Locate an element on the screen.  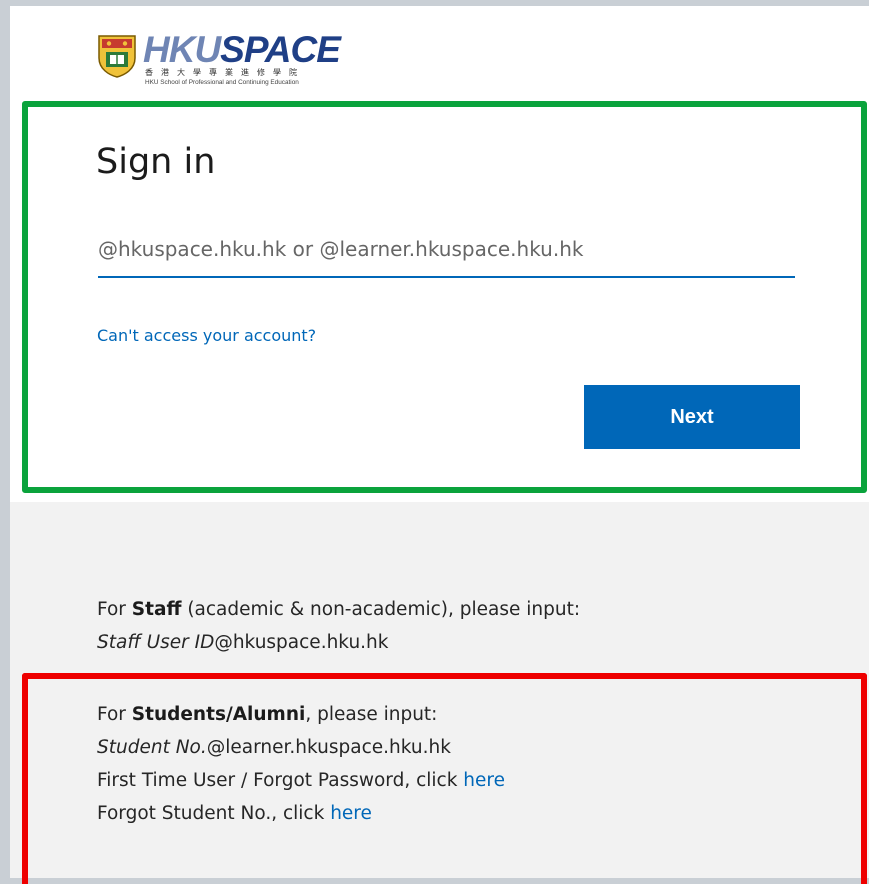
staff-id-label: Staff User ID is located at coordinates (156, 642).